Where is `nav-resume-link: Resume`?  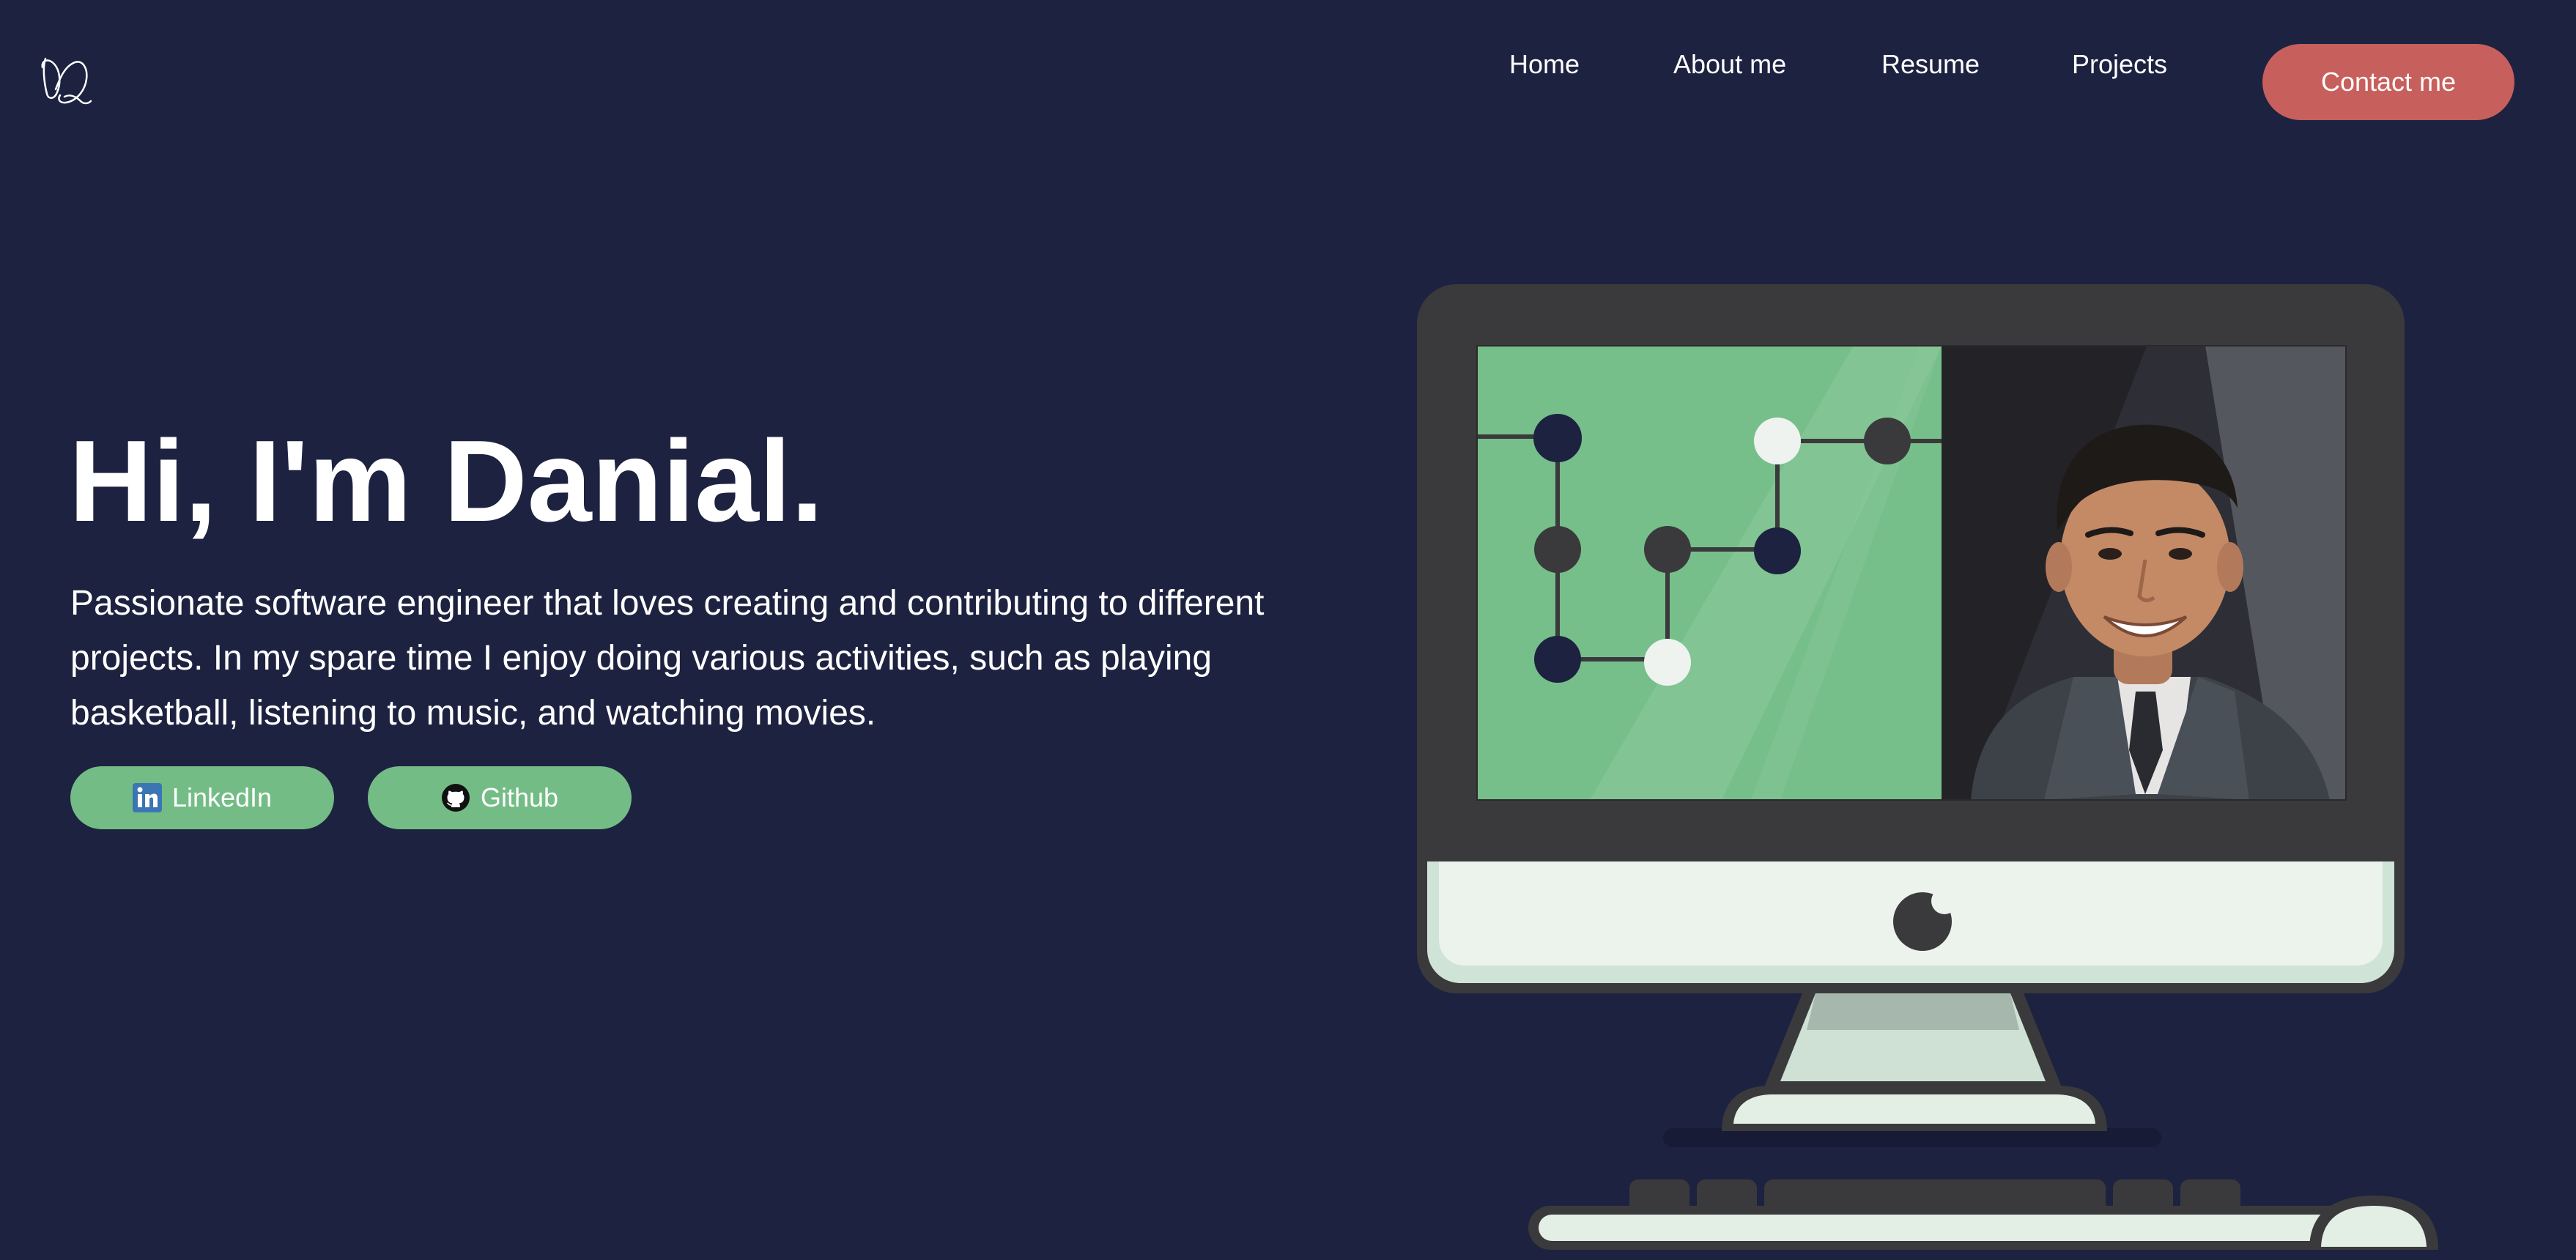
nav-resume-link: Resume is located at coordinates (1930, 64).